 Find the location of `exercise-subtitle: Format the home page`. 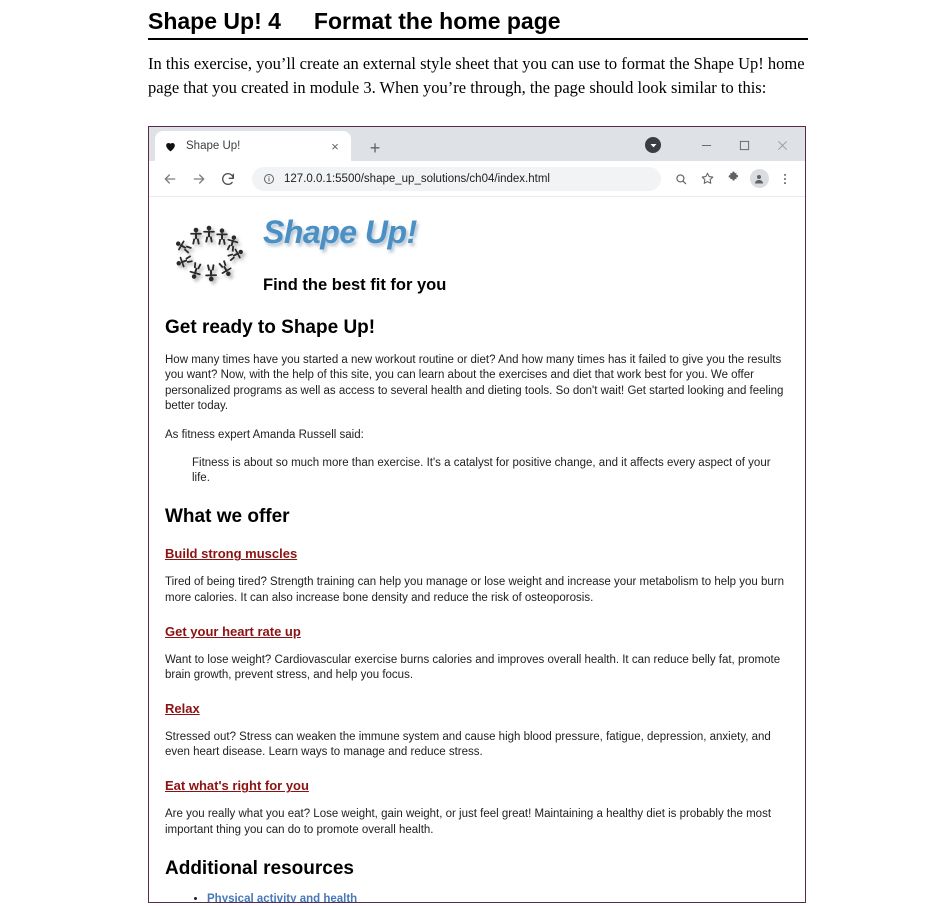

exercise-subtitle: Format the home page is located at coordinates (437, 21).